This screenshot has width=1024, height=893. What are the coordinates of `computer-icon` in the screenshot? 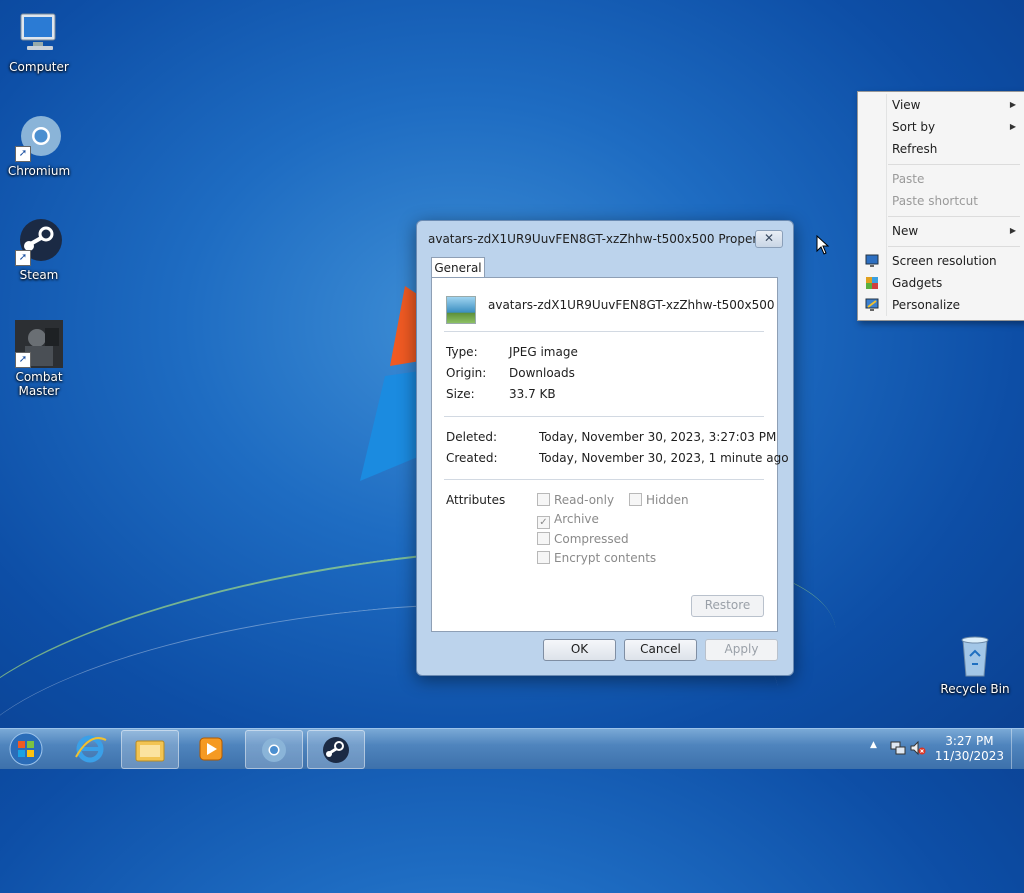 It's located at (39, 34).